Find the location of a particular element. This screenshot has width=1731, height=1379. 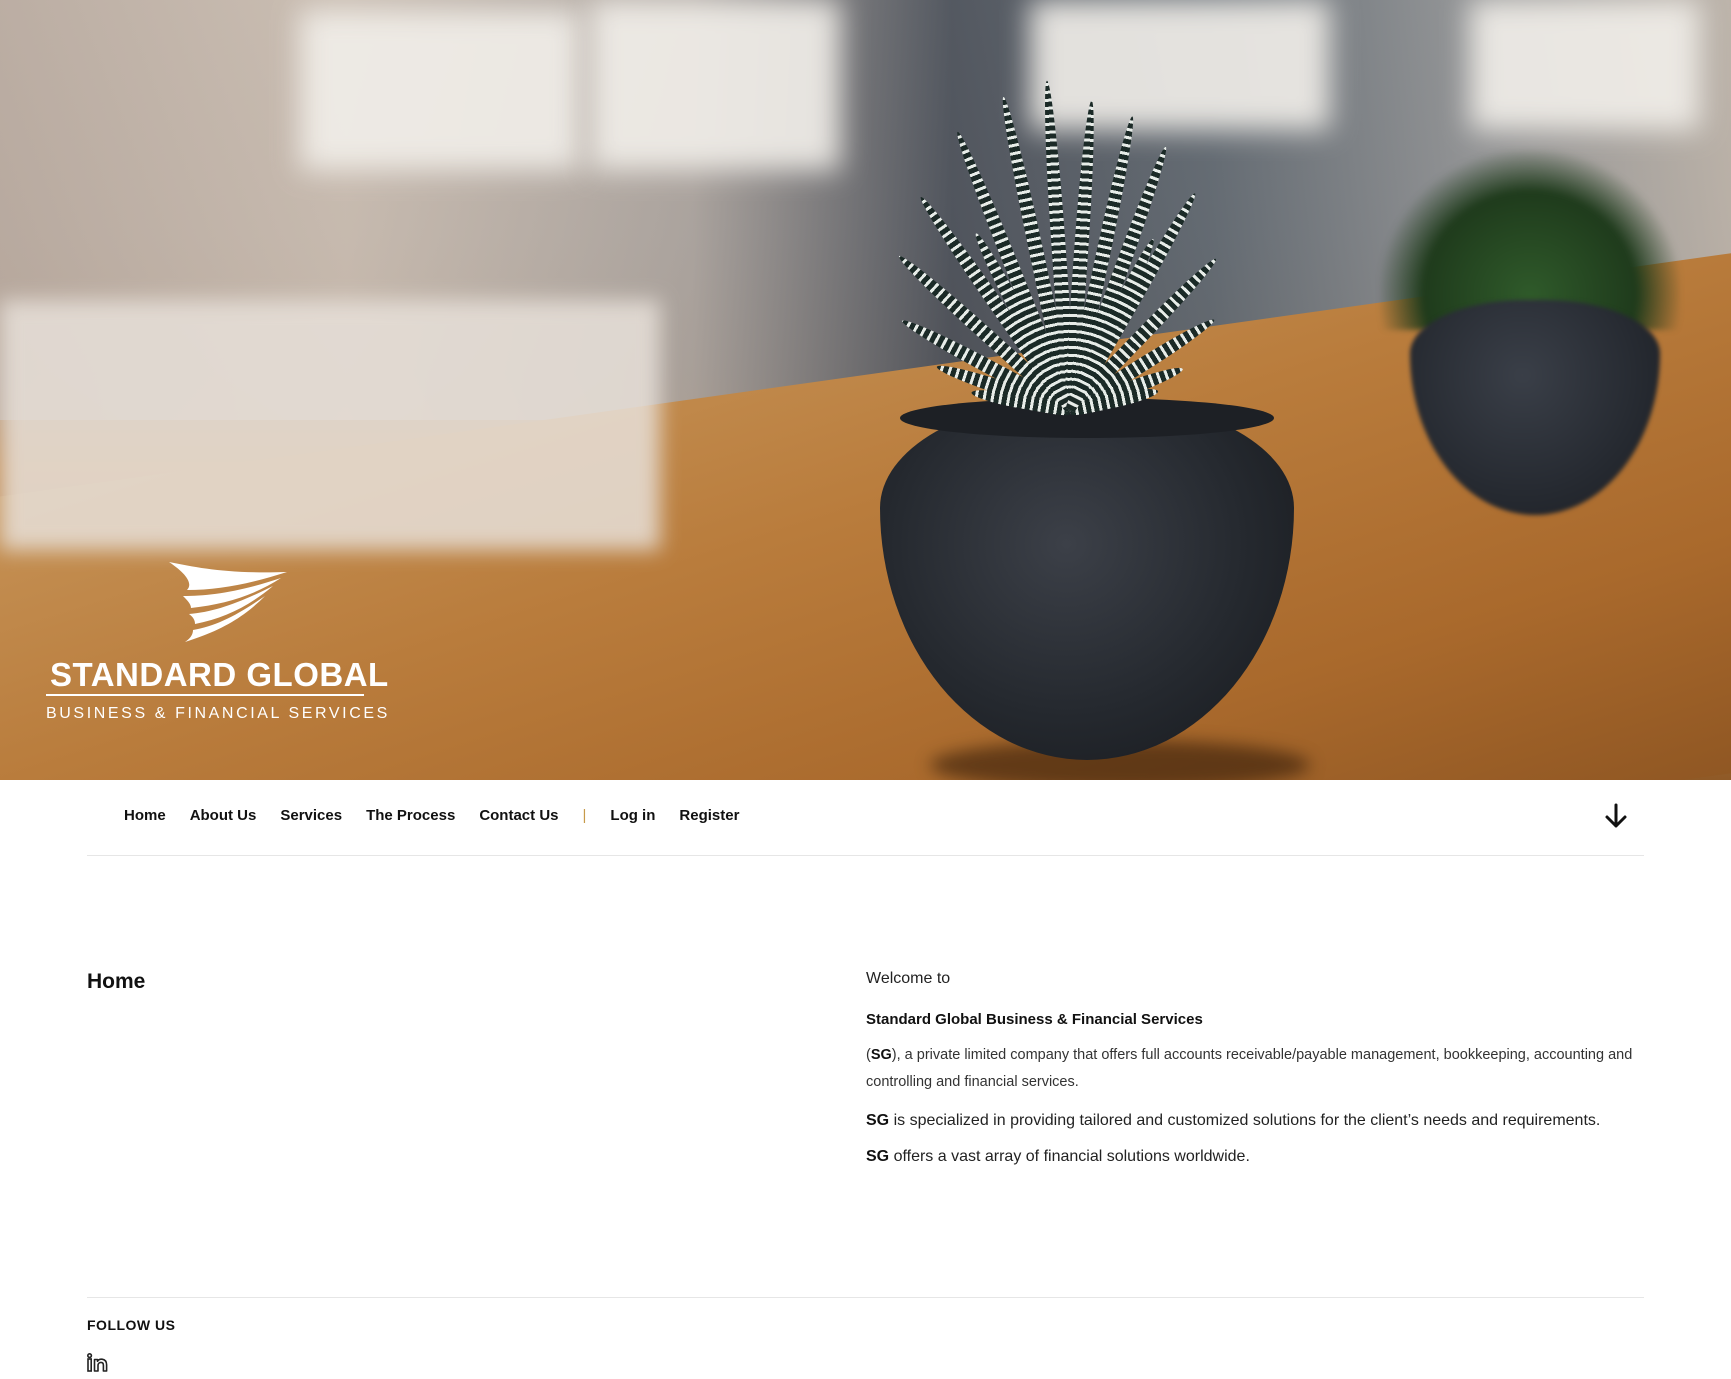

welcome-text: Welcome to is located at coordinates (908, 978).